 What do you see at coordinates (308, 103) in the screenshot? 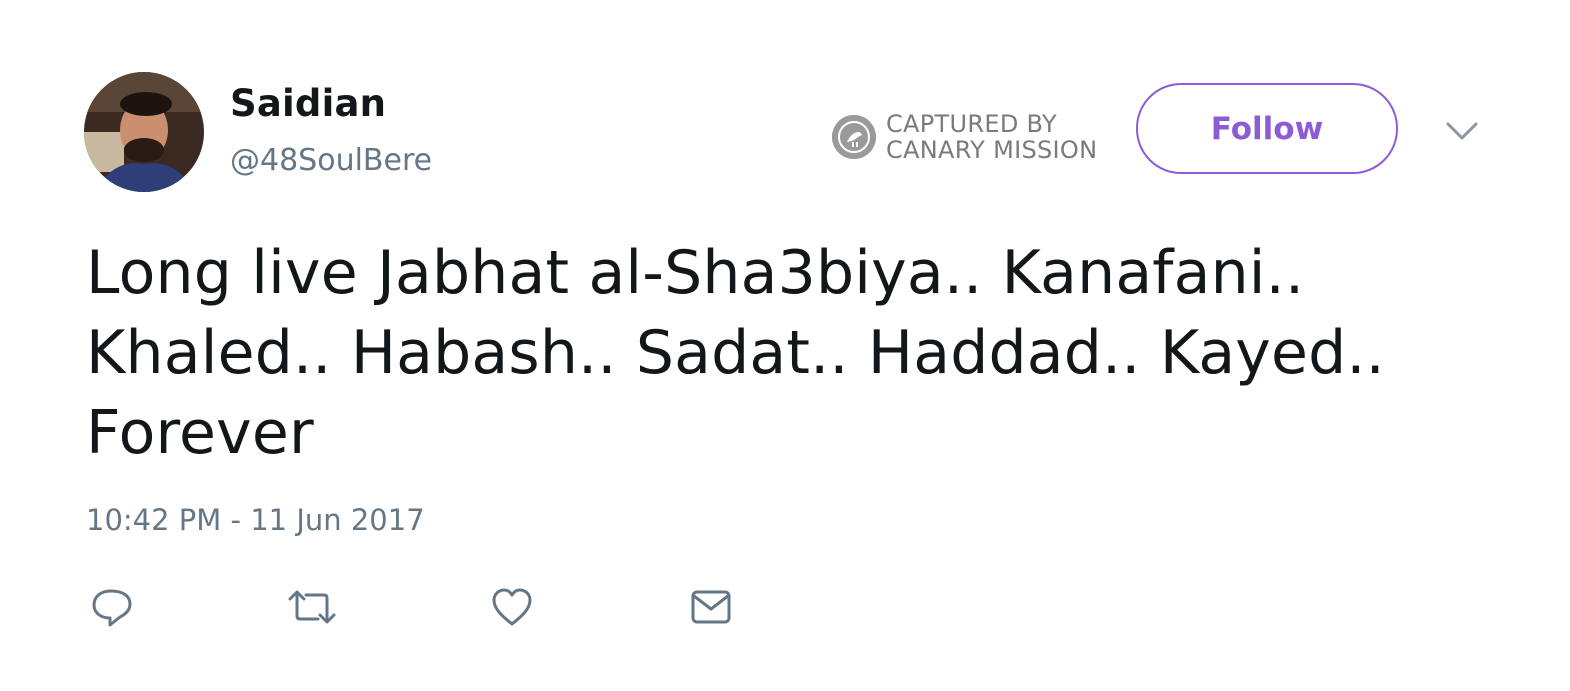
I see `display-name: Saidian` at bounding box center [308, 103].